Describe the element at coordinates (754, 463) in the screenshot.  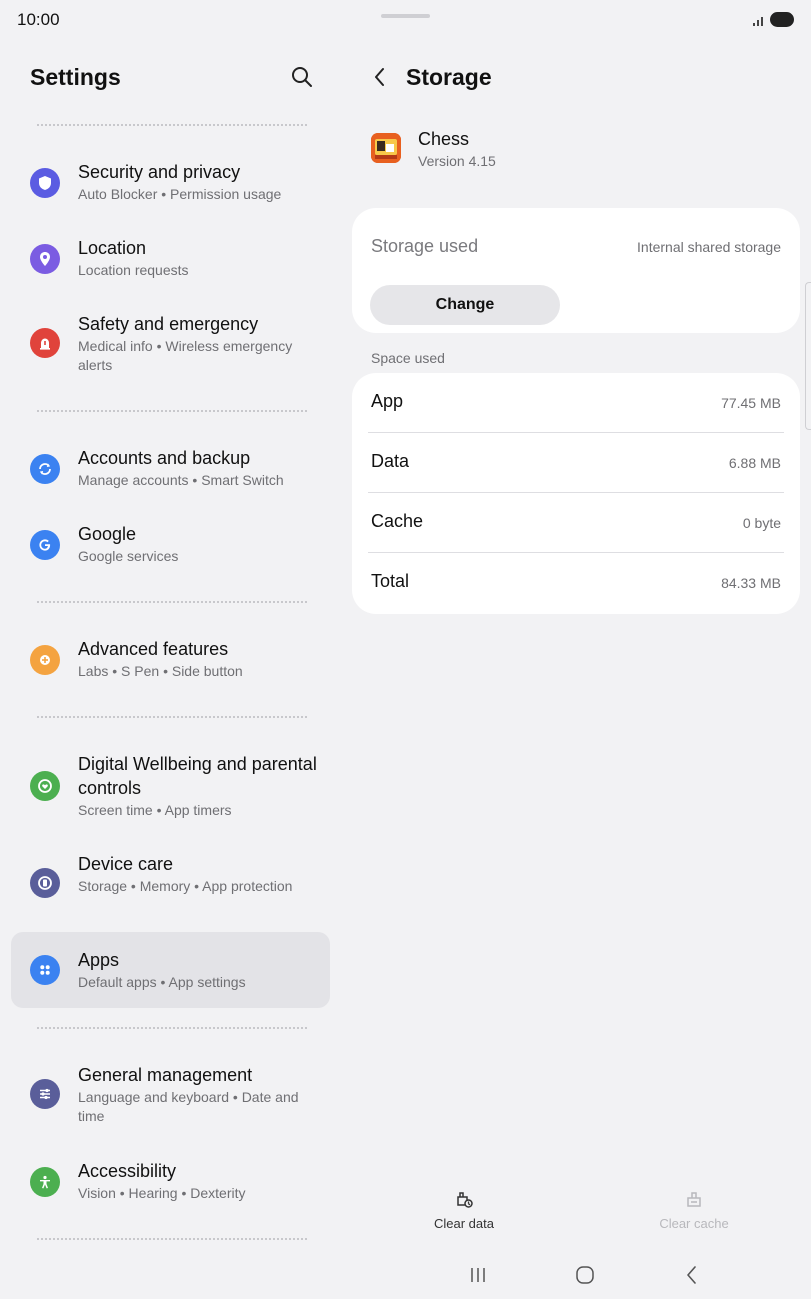
I see `row-value: 6.88 MB` at that location.